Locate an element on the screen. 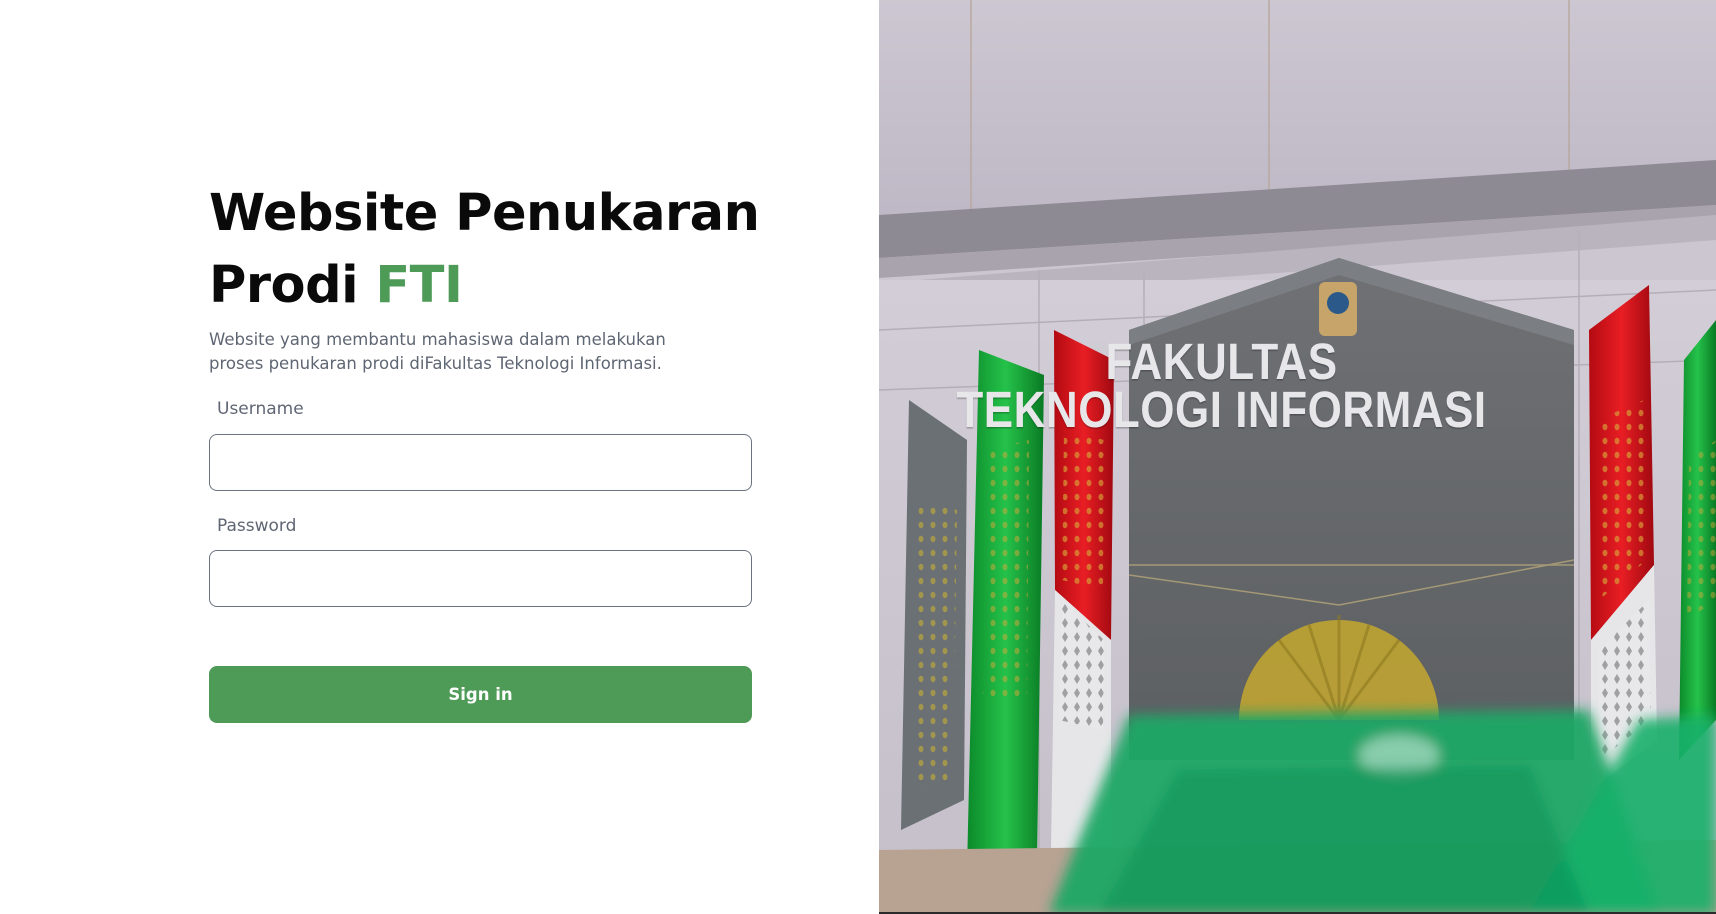 The height and width of the screenshot is (914, 1716). username-label: Username is located at coordinates (260, 409).